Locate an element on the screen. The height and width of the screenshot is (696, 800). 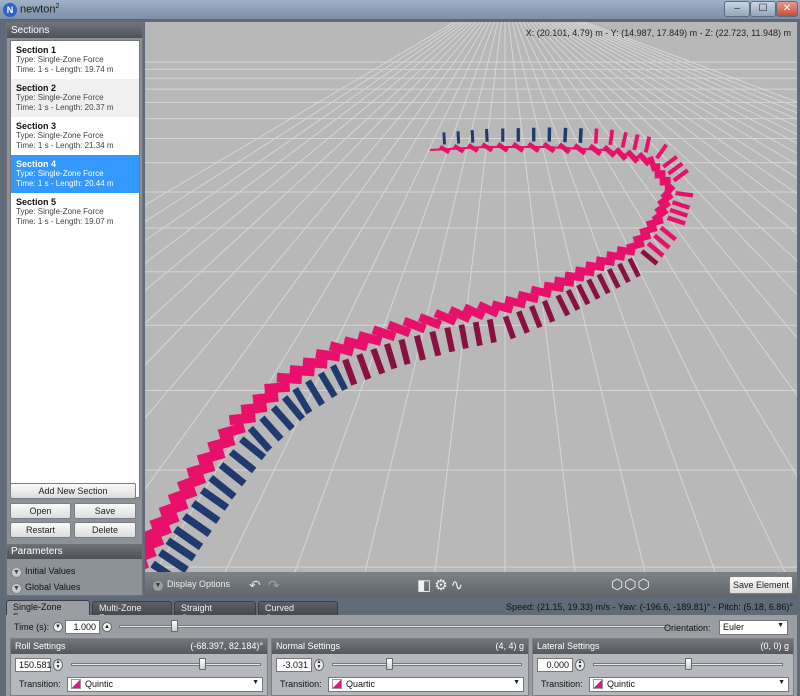
time-increment-button: ▲ is located at coordinates (107, 627).